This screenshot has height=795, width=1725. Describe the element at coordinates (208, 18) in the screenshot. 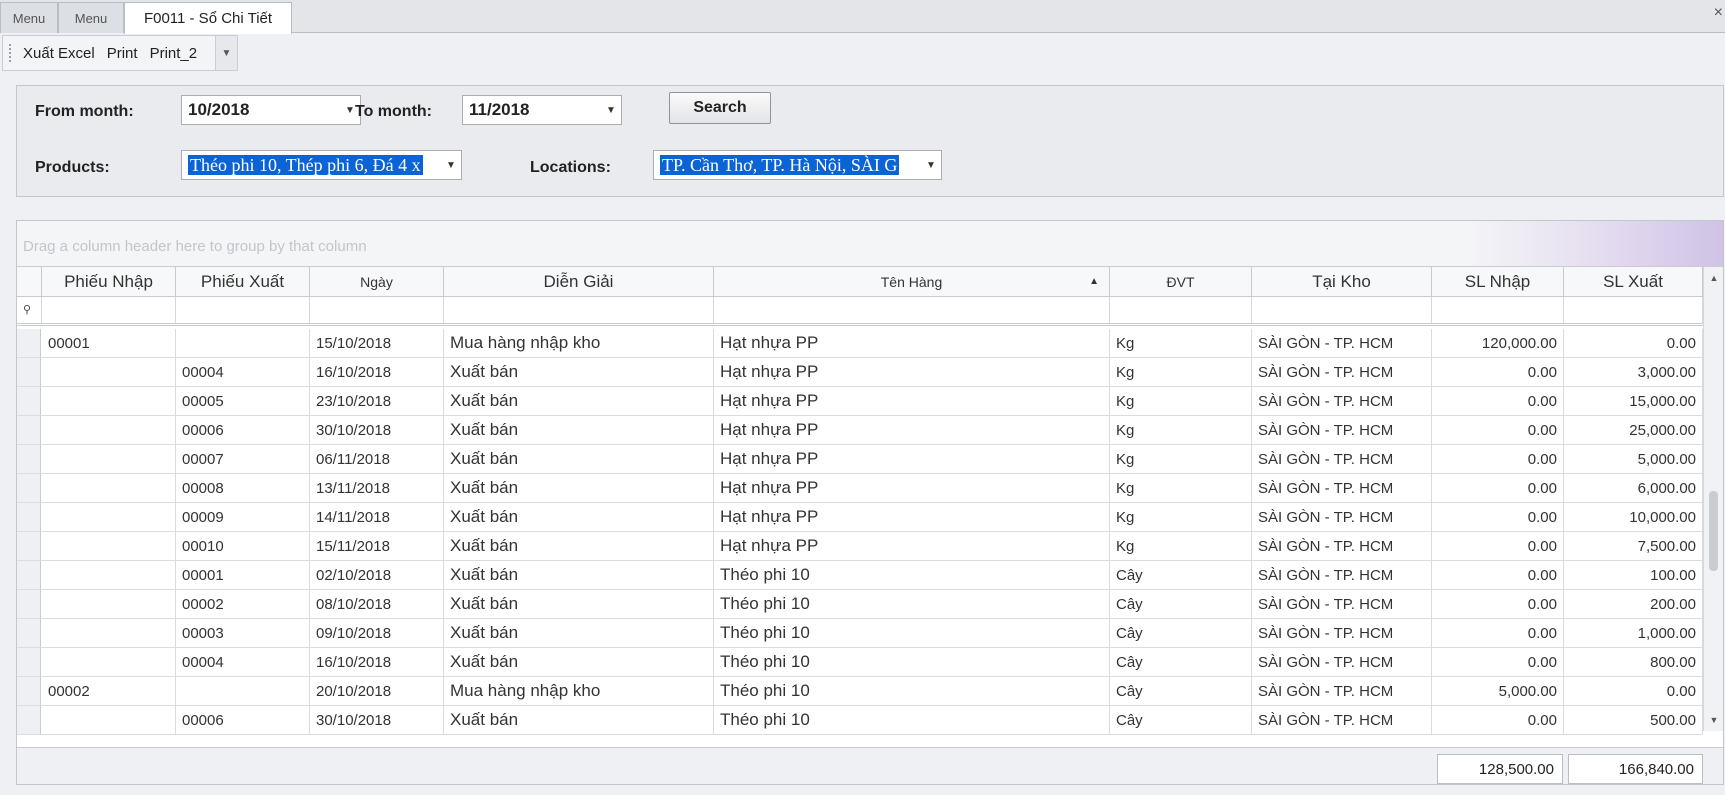

I see `tab-so-chi-tiet: F0011 - Sổ Chi Tiết` at that location.